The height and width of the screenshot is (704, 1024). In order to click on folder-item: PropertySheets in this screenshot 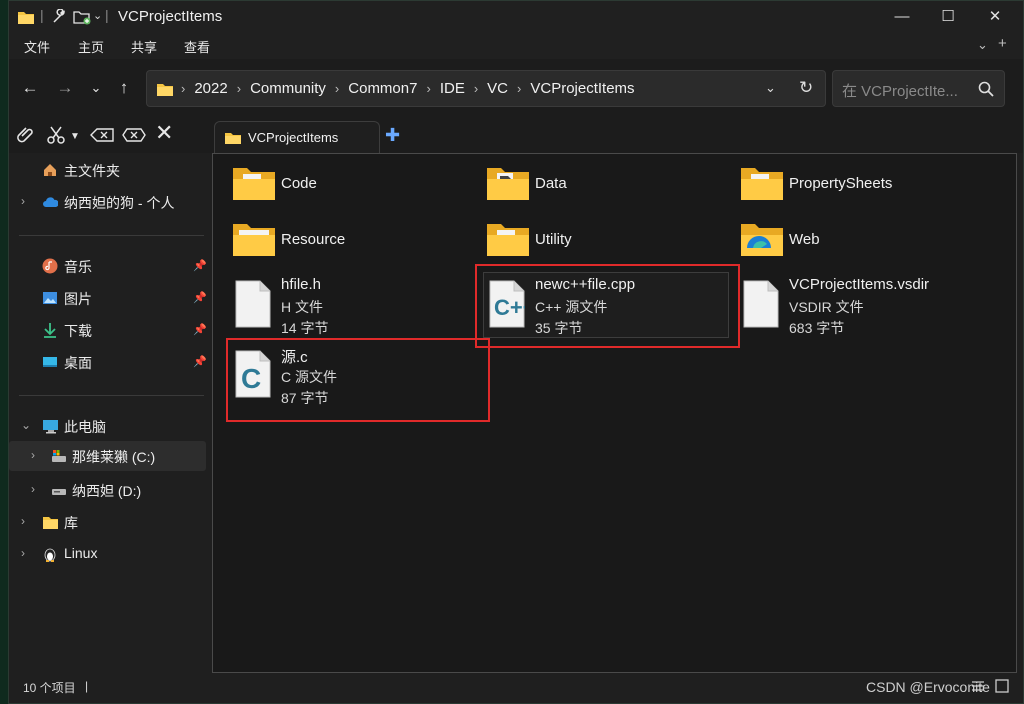, I will do `click(864, 188)`.